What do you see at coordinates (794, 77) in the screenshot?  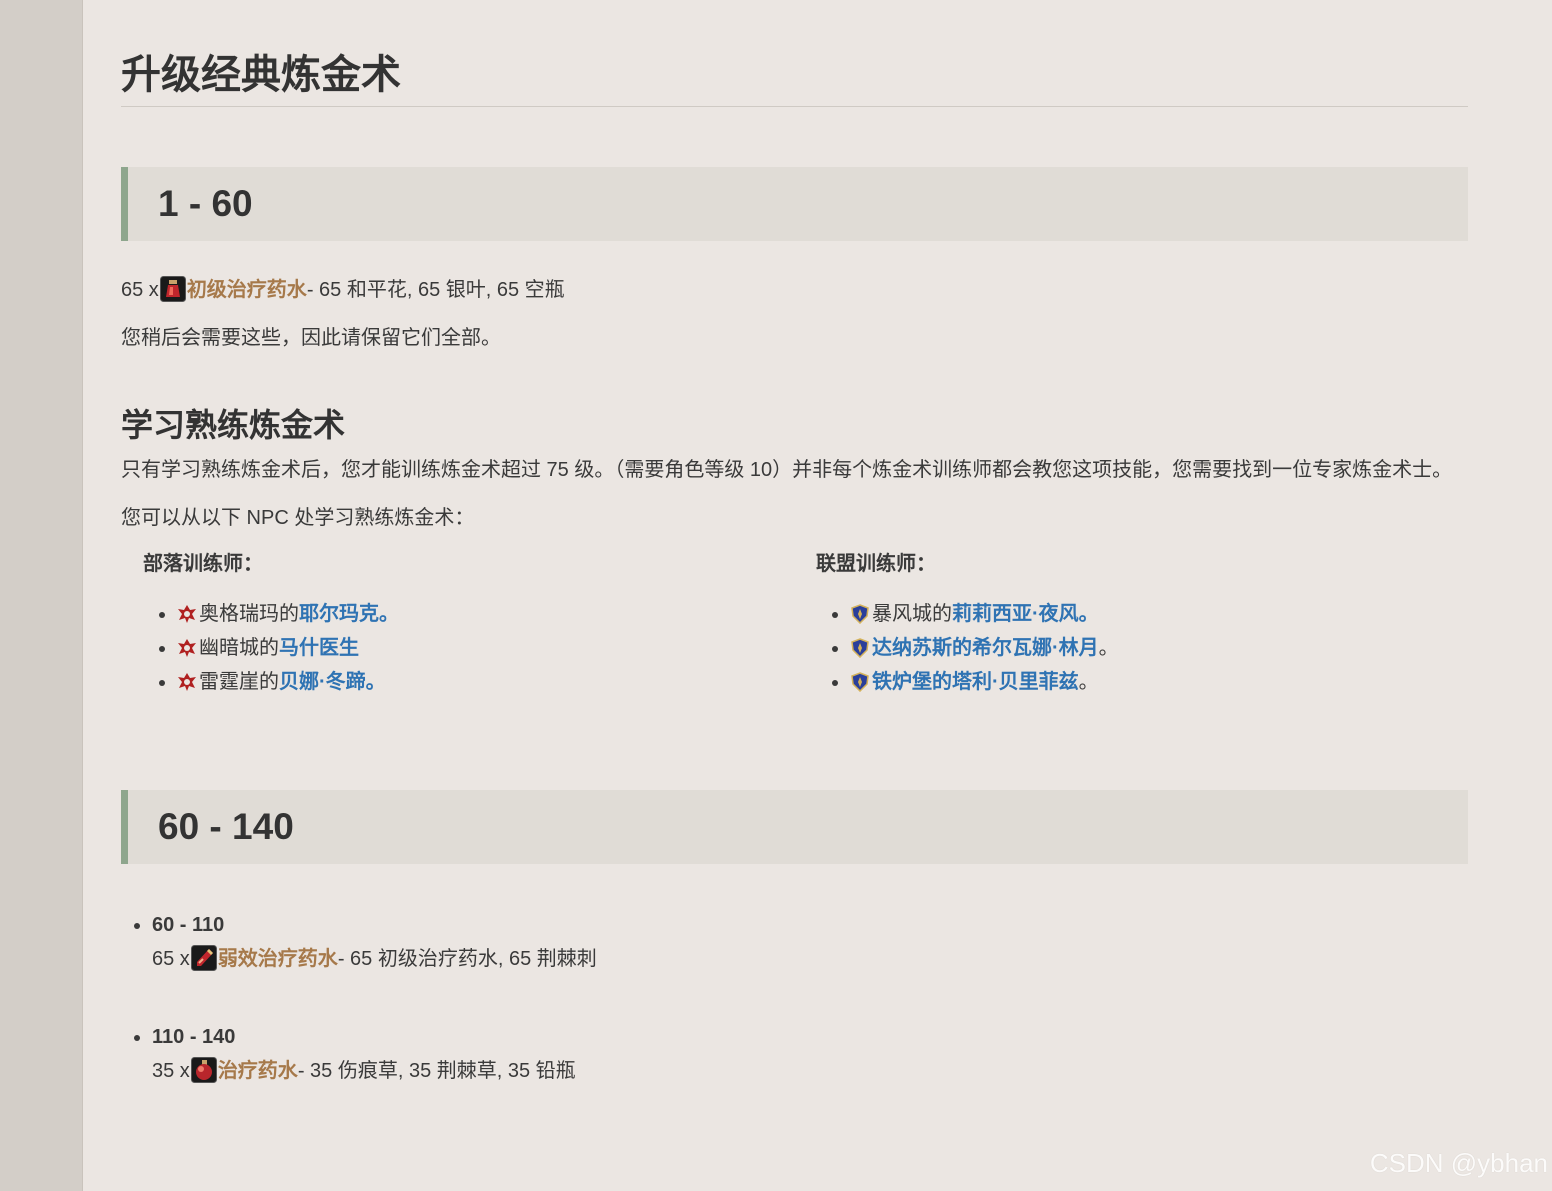 I see `page-title: 升级经典炼金术` at bounding box center [794, 77].